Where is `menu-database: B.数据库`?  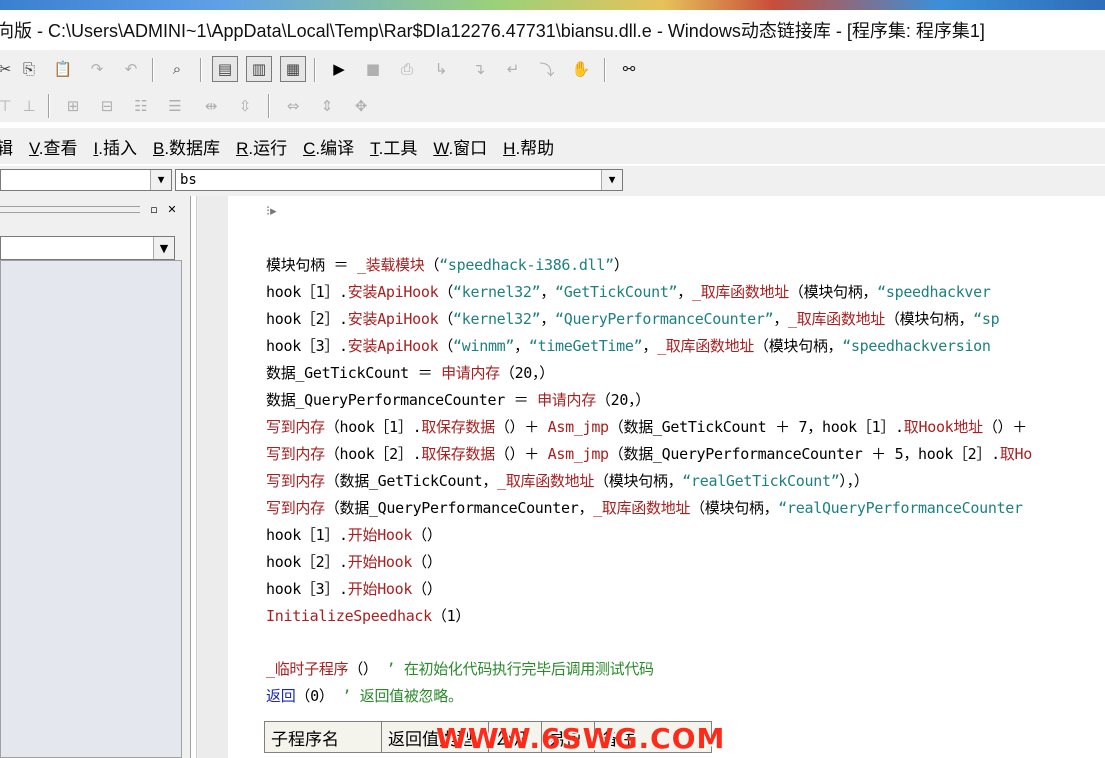 menu-database: B.数据库 is located at coordinates (186, 146).